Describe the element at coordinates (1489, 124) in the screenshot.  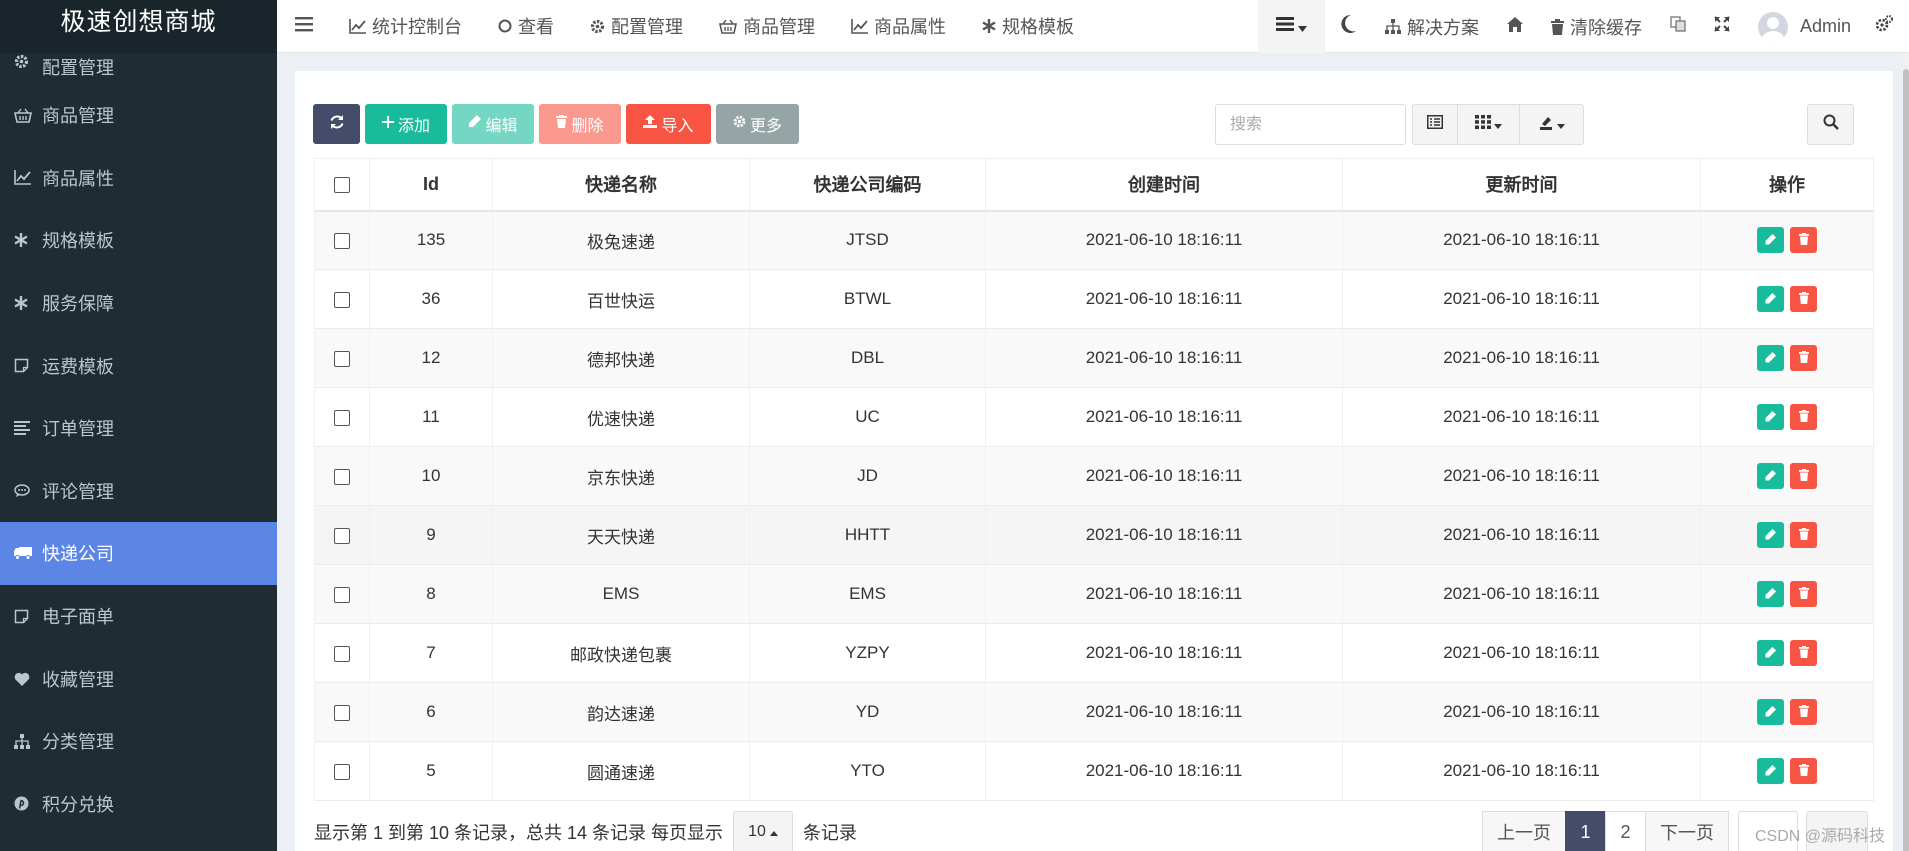
I see `columns-dropdown` at that location.